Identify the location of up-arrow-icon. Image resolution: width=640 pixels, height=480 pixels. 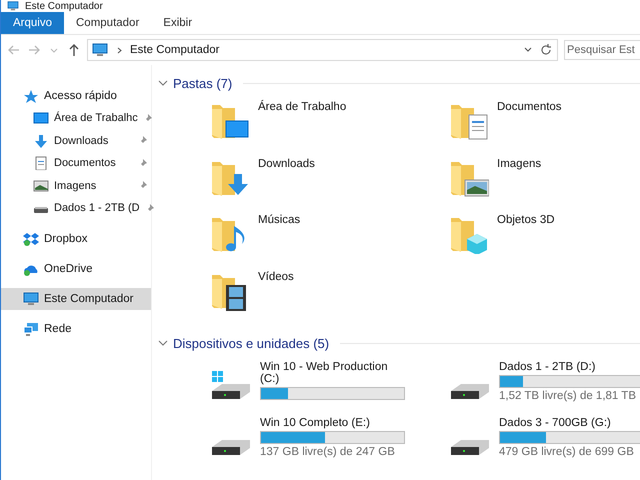
(74, 50).